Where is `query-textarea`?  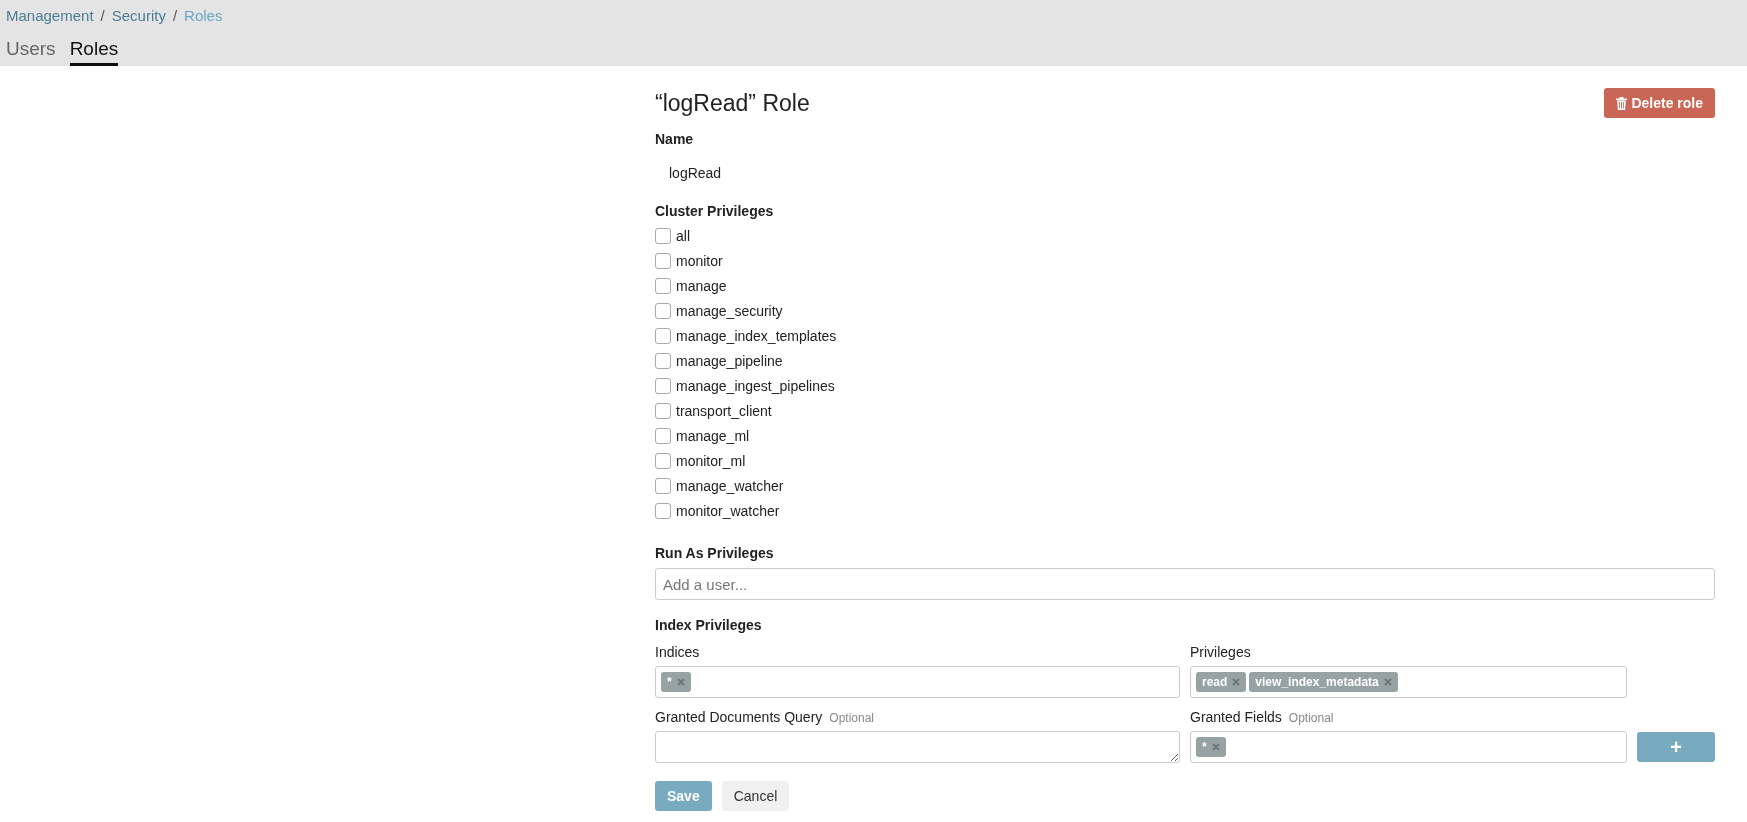
query-textarea is located at coordinates (917, 747).